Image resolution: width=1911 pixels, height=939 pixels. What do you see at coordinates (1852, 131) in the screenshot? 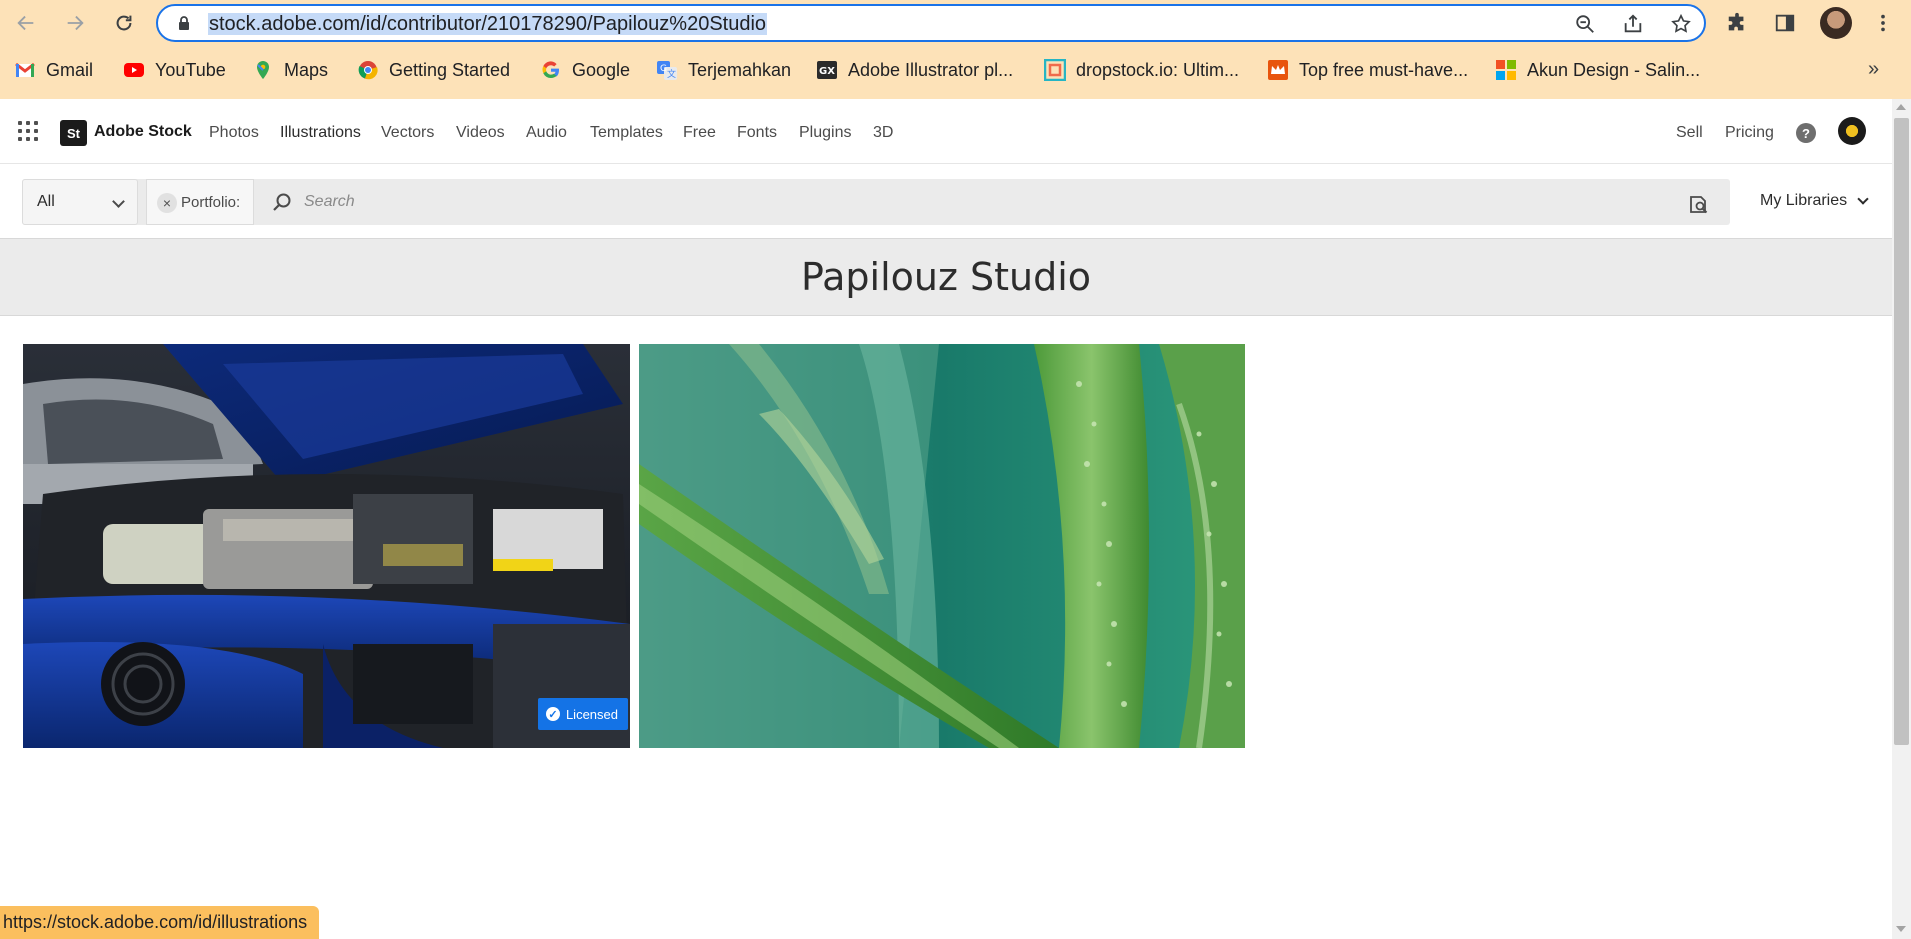
I see `user-avatar` at bounding box center [1852, 131].